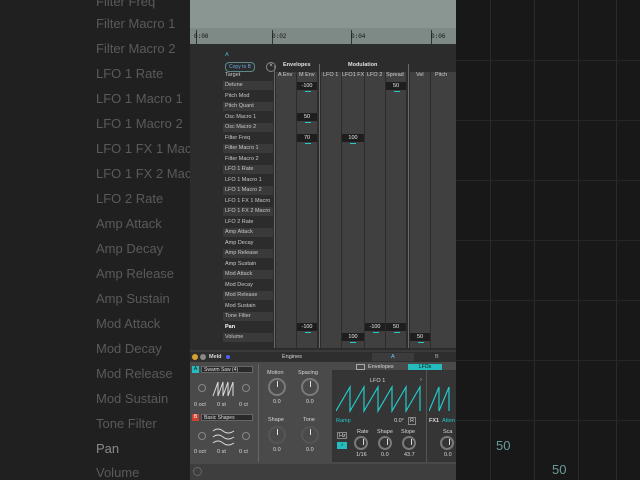 The image size is (640, 480). Describe the element at coordinates (202, 388) in the screenshot. I see `prev-osc-a-icon` at that location.